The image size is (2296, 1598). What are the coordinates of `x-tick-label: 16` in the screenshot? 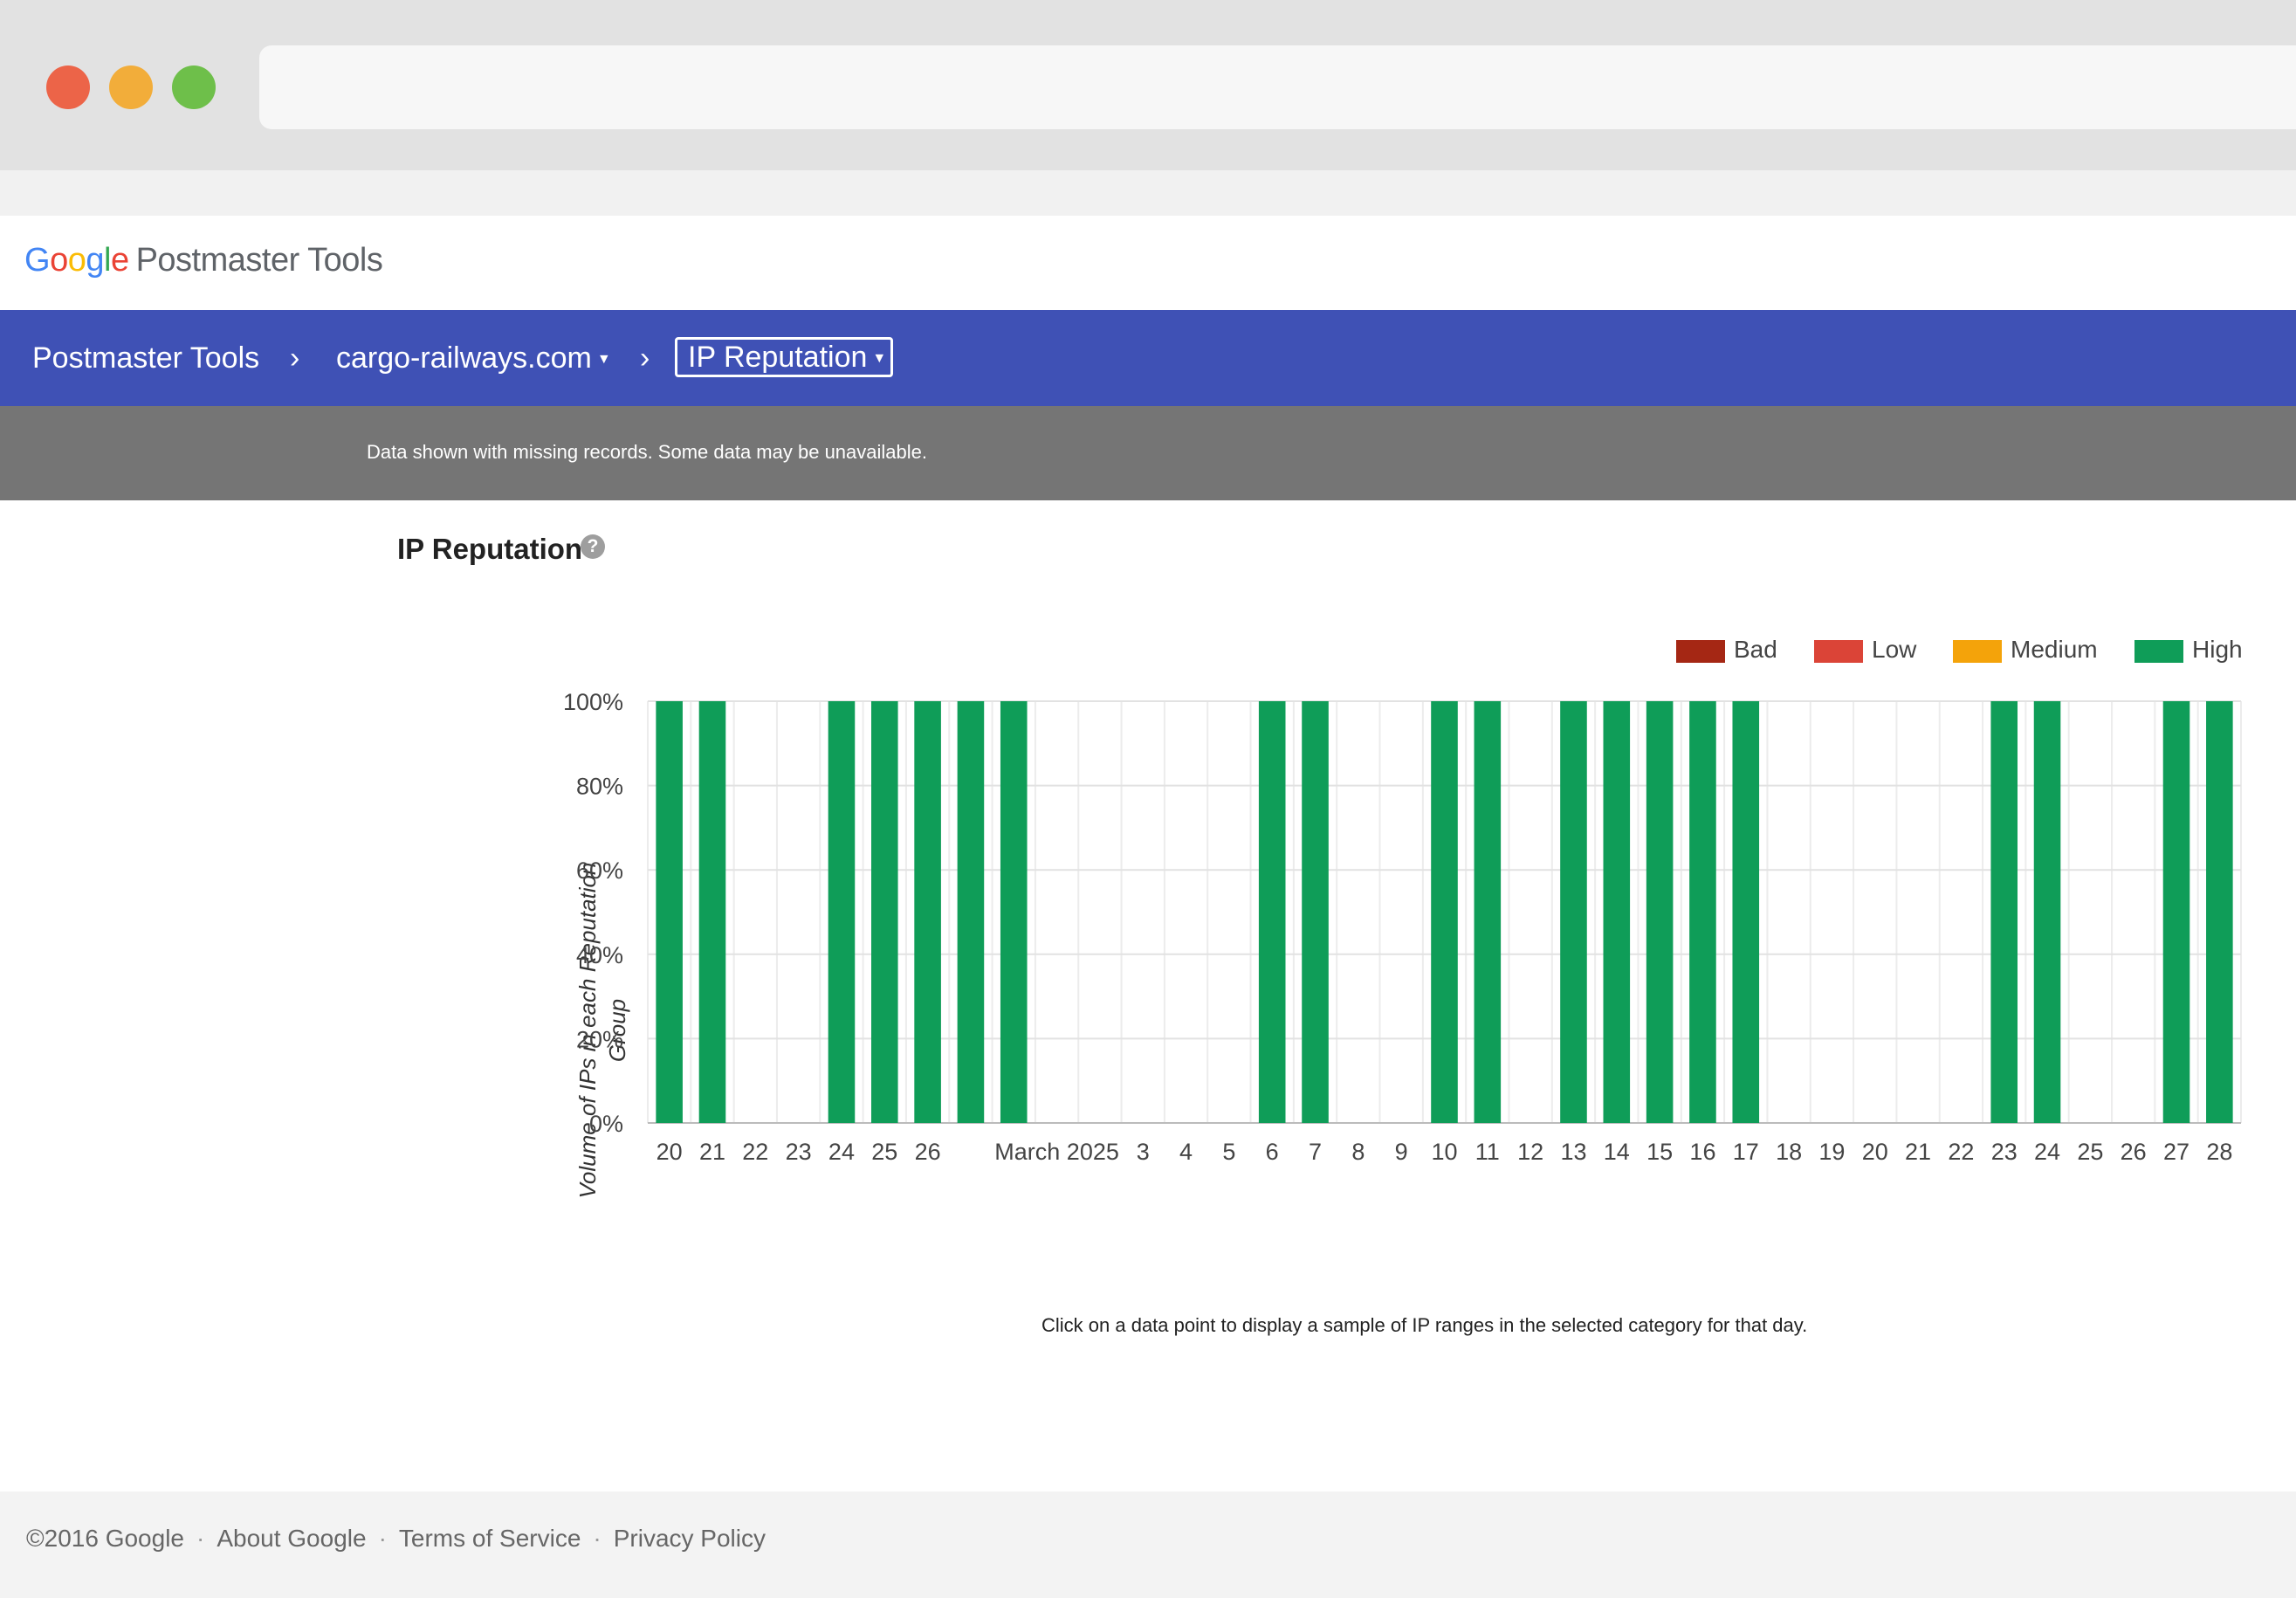 It's located at (1702, 1152).